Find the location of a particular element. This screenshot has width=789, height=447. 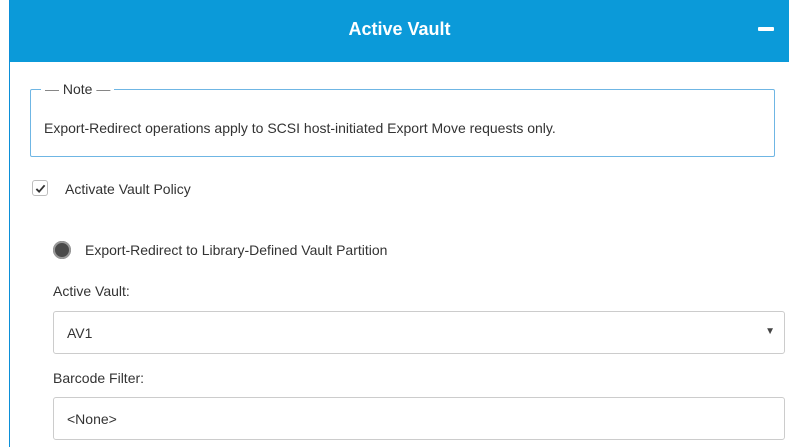

checkmark-icon is located at coordinates (40, 188).